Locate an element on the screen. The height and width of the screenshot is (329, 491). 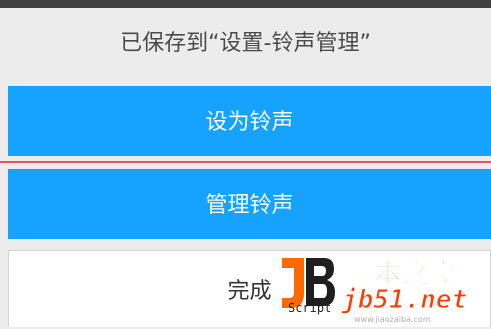
watermark-site-url: jb51.net is located at coordinates (404, 300).